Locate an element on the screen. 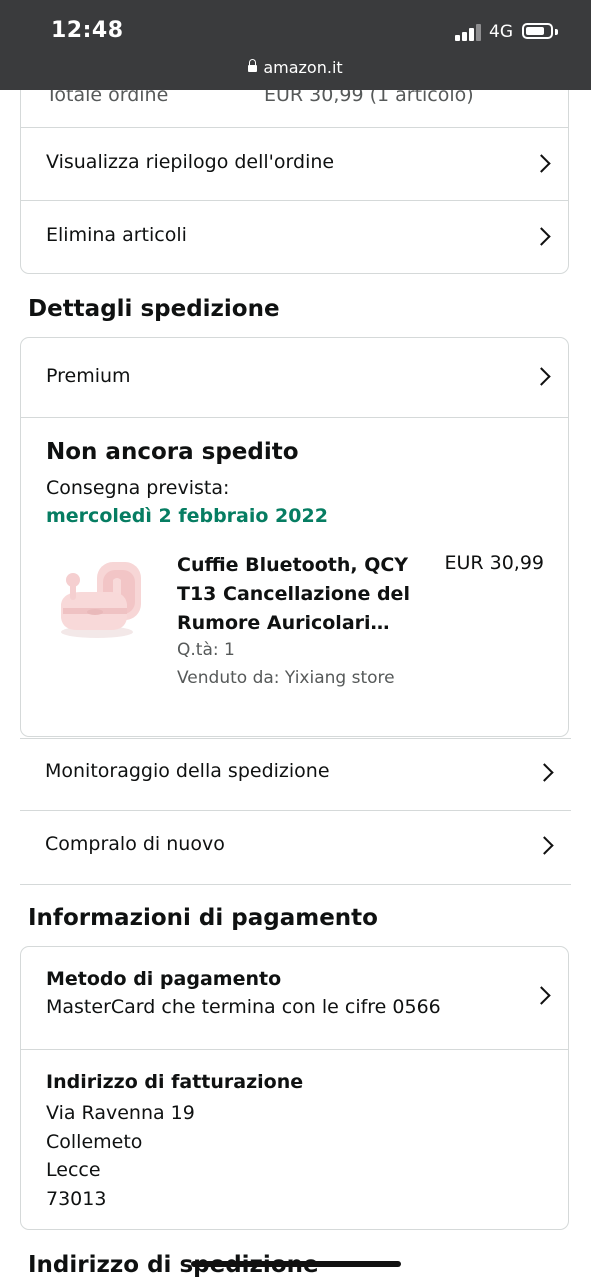 Image resolution: width=591 pixels, height=1280 pixels. battery-tip is located at coordinates (556, 32).